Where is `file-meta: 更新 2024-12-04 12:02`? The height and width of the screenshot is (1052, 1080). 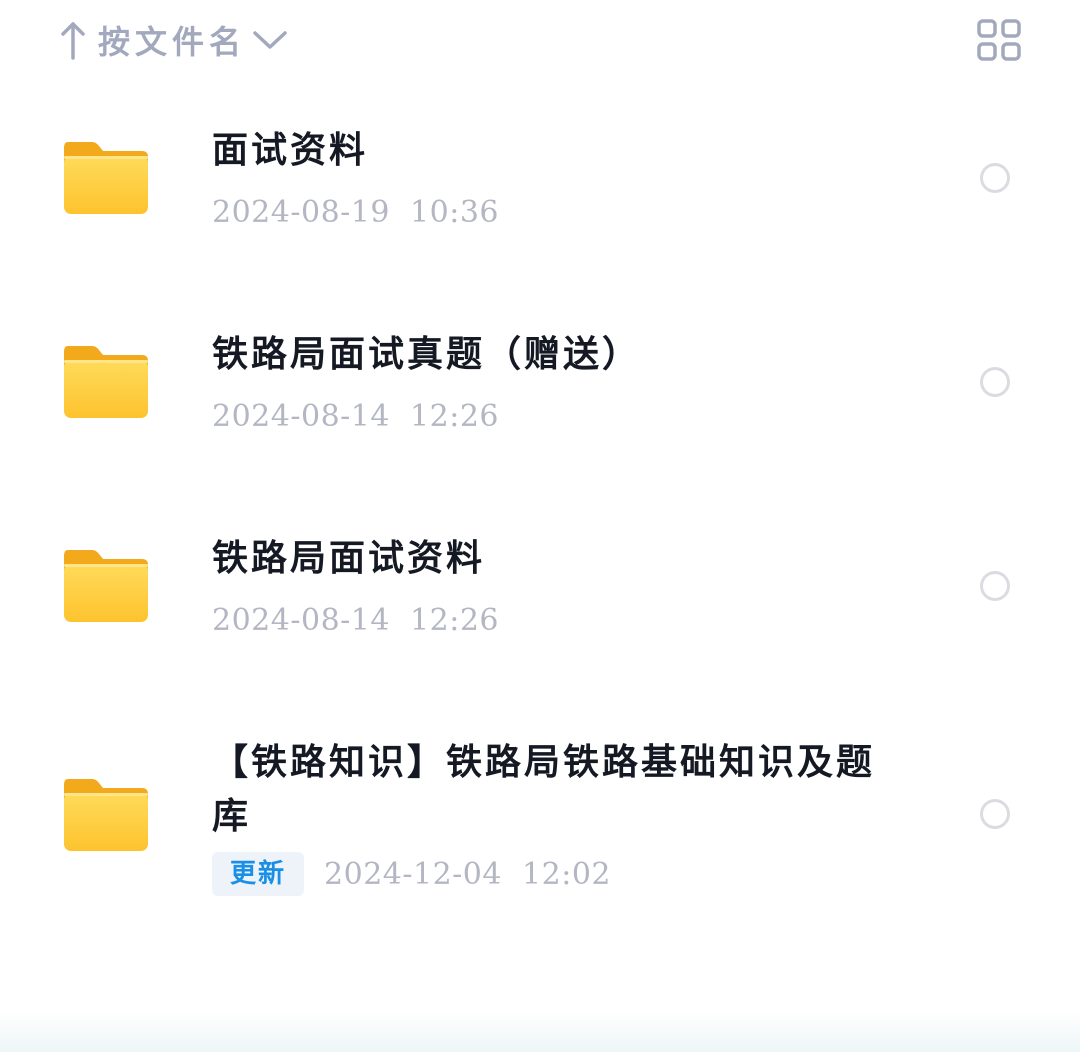 file-meta: 更新 2024-12-04 12:02 is located at coordinates (411, 874).